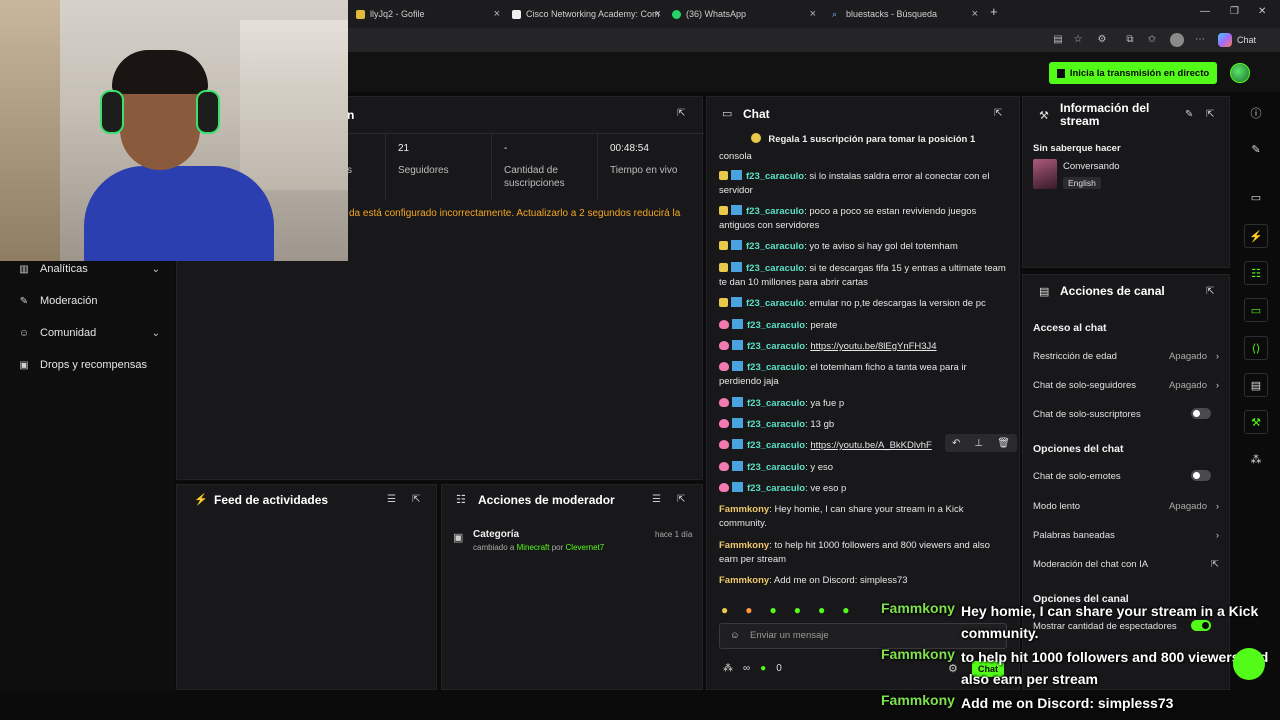 The height and width of the screenshot is (720, 1280). Describe the element at coordinates (1205, 11) in the screenshot. I see `minimize-icon: —` at that location.